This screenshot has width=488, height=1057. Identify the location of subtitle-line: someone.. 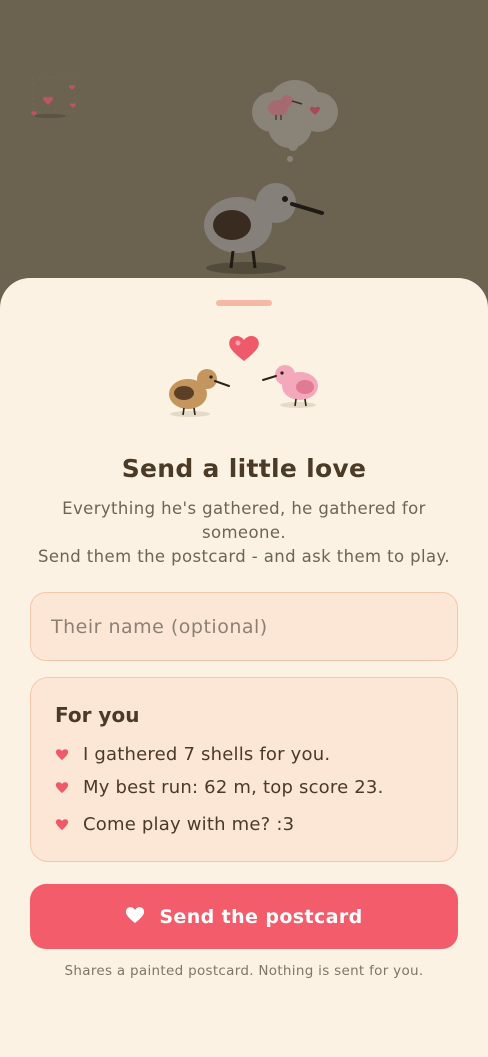
(244, 532).